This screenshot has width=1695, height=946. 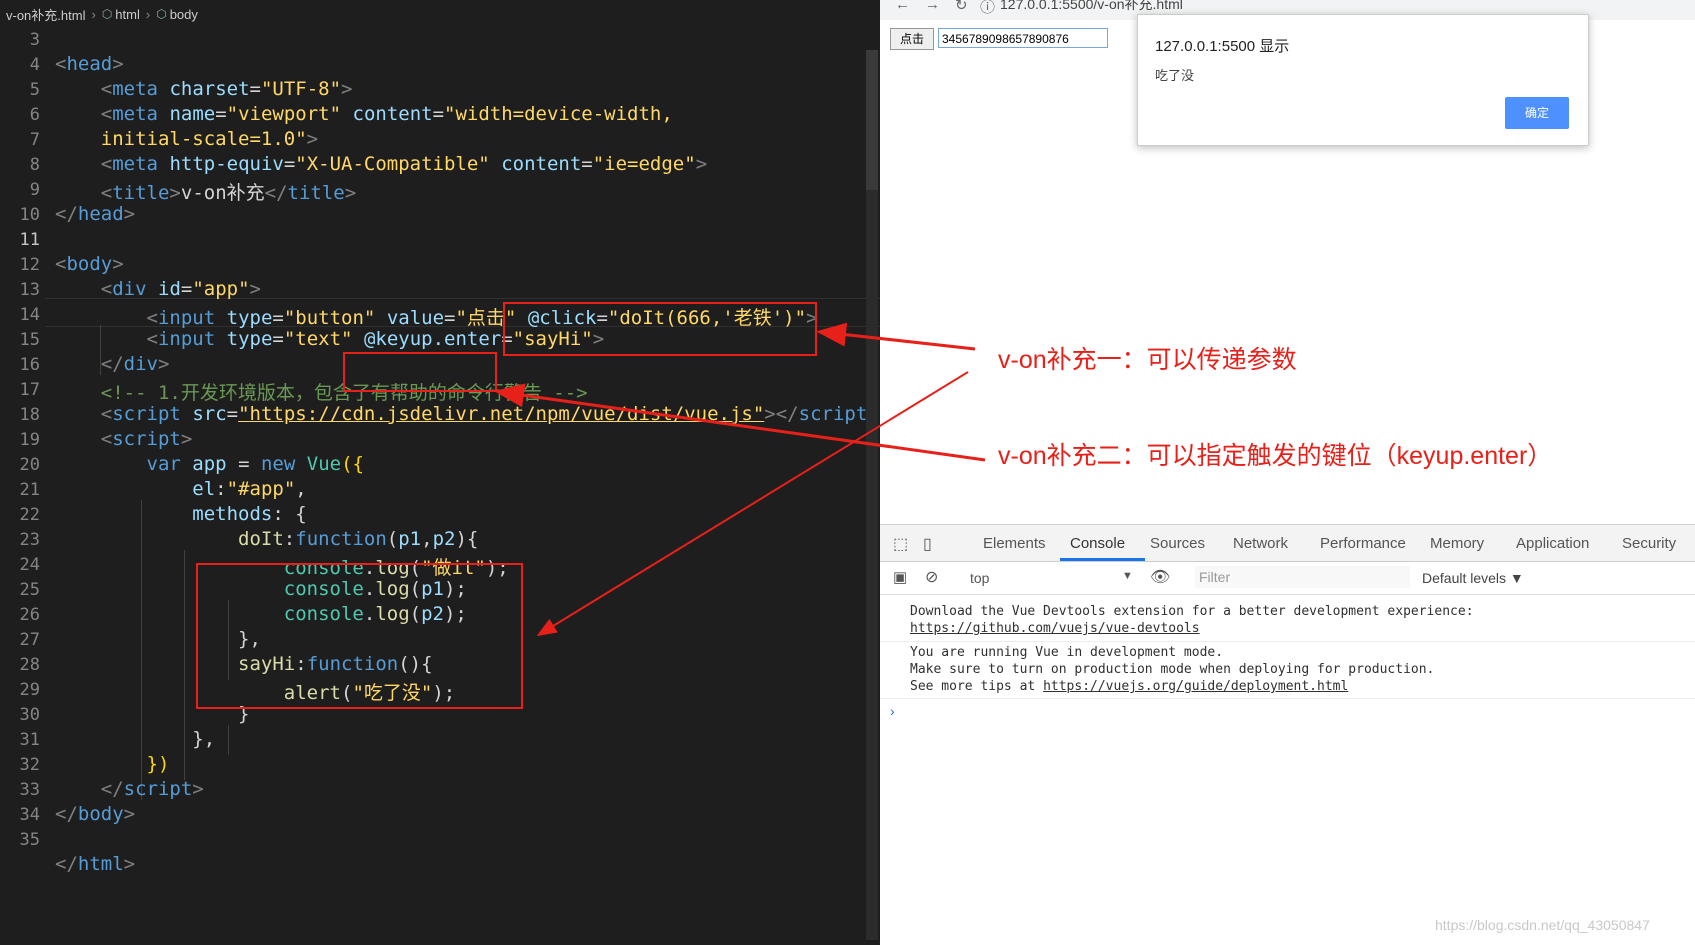 What do you see at coordinates (1102, 559) in the screenshot?
I see `active-tab-indicator` at bounding box center [1102, 559].